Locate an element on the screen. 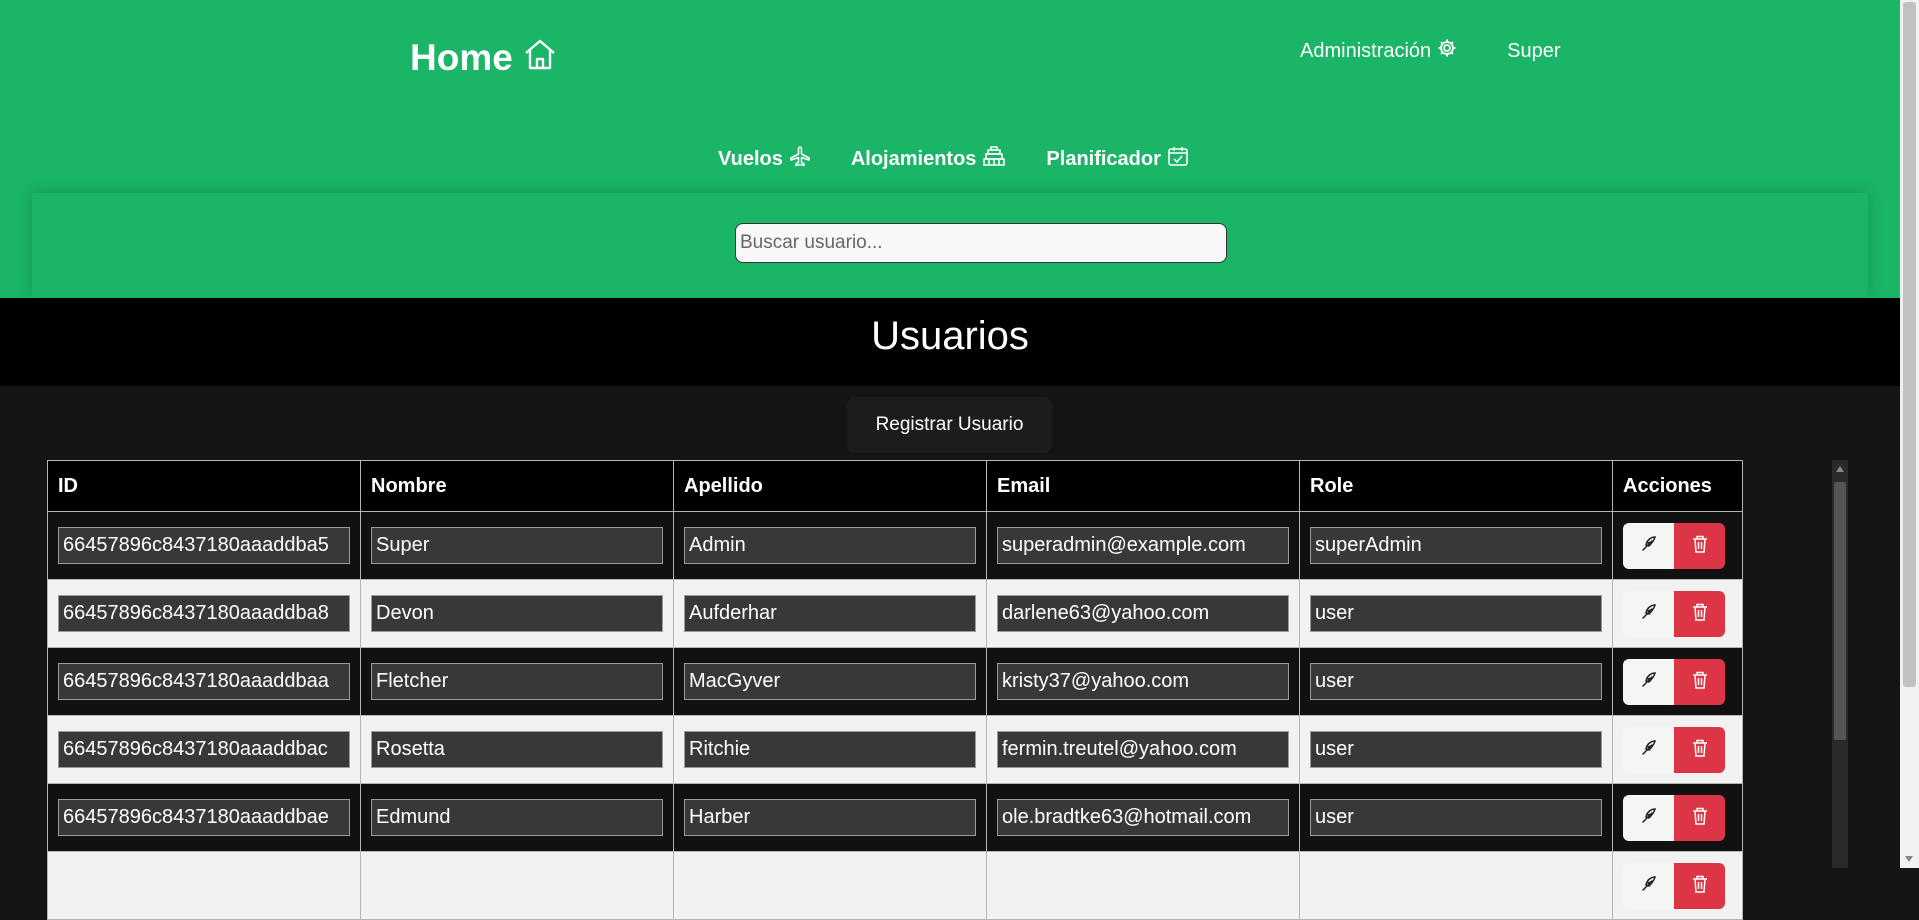  scroll-up-arrow-icon is located at coordinates (1840, 469).